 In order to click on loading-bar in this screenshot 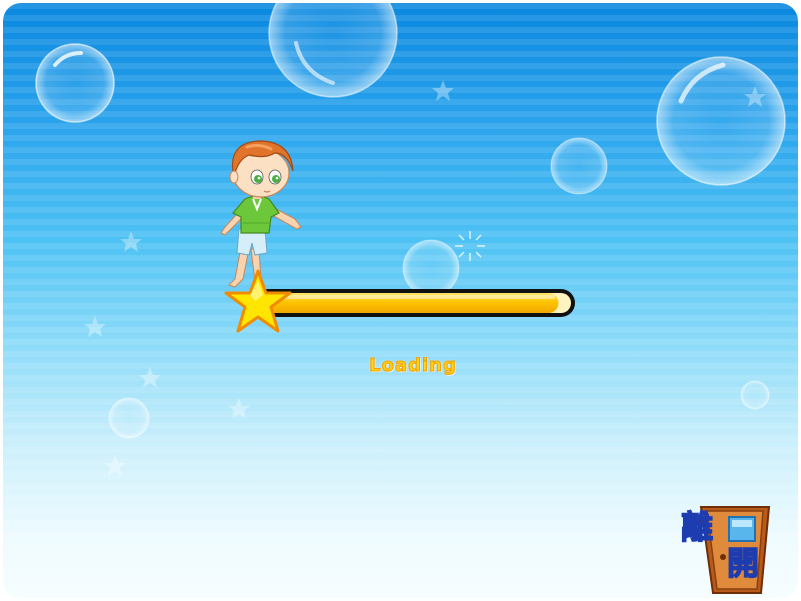, I will do `click(414, 303)`.